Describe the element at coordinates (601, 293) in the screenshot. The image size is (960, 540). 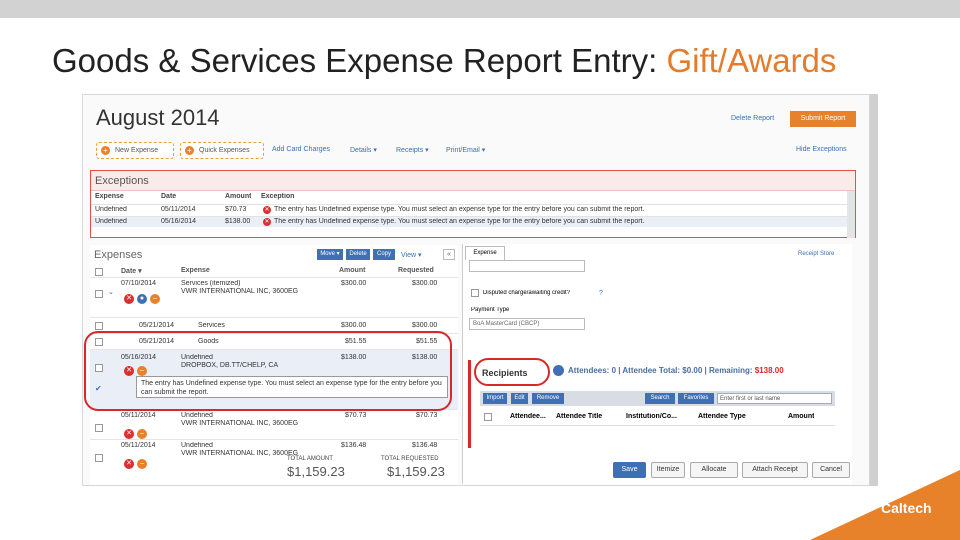
I see `help-icon: ?` at that location.